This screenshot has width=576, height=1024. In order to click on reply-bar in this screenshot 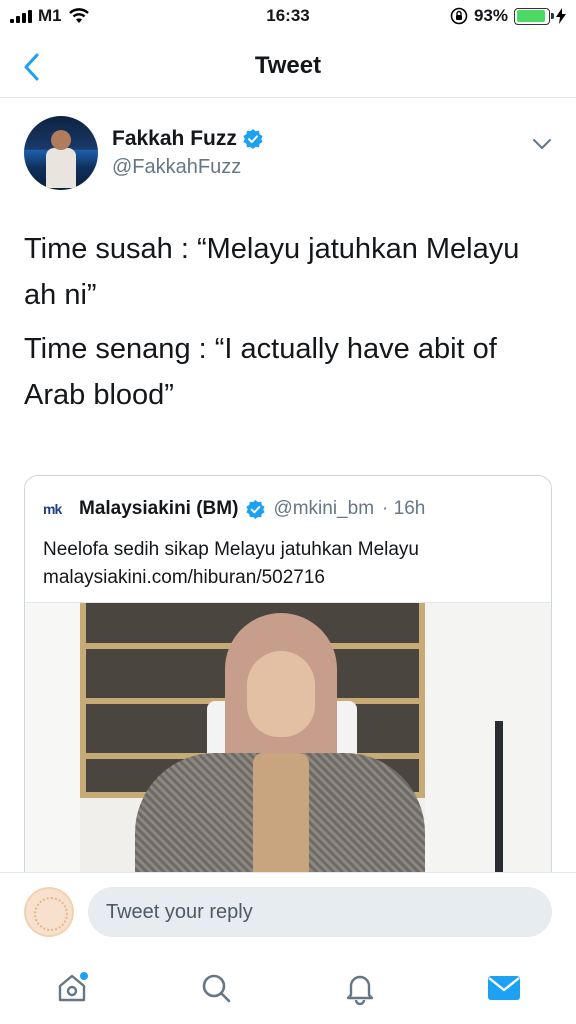, I will do `click(288, 912)`.